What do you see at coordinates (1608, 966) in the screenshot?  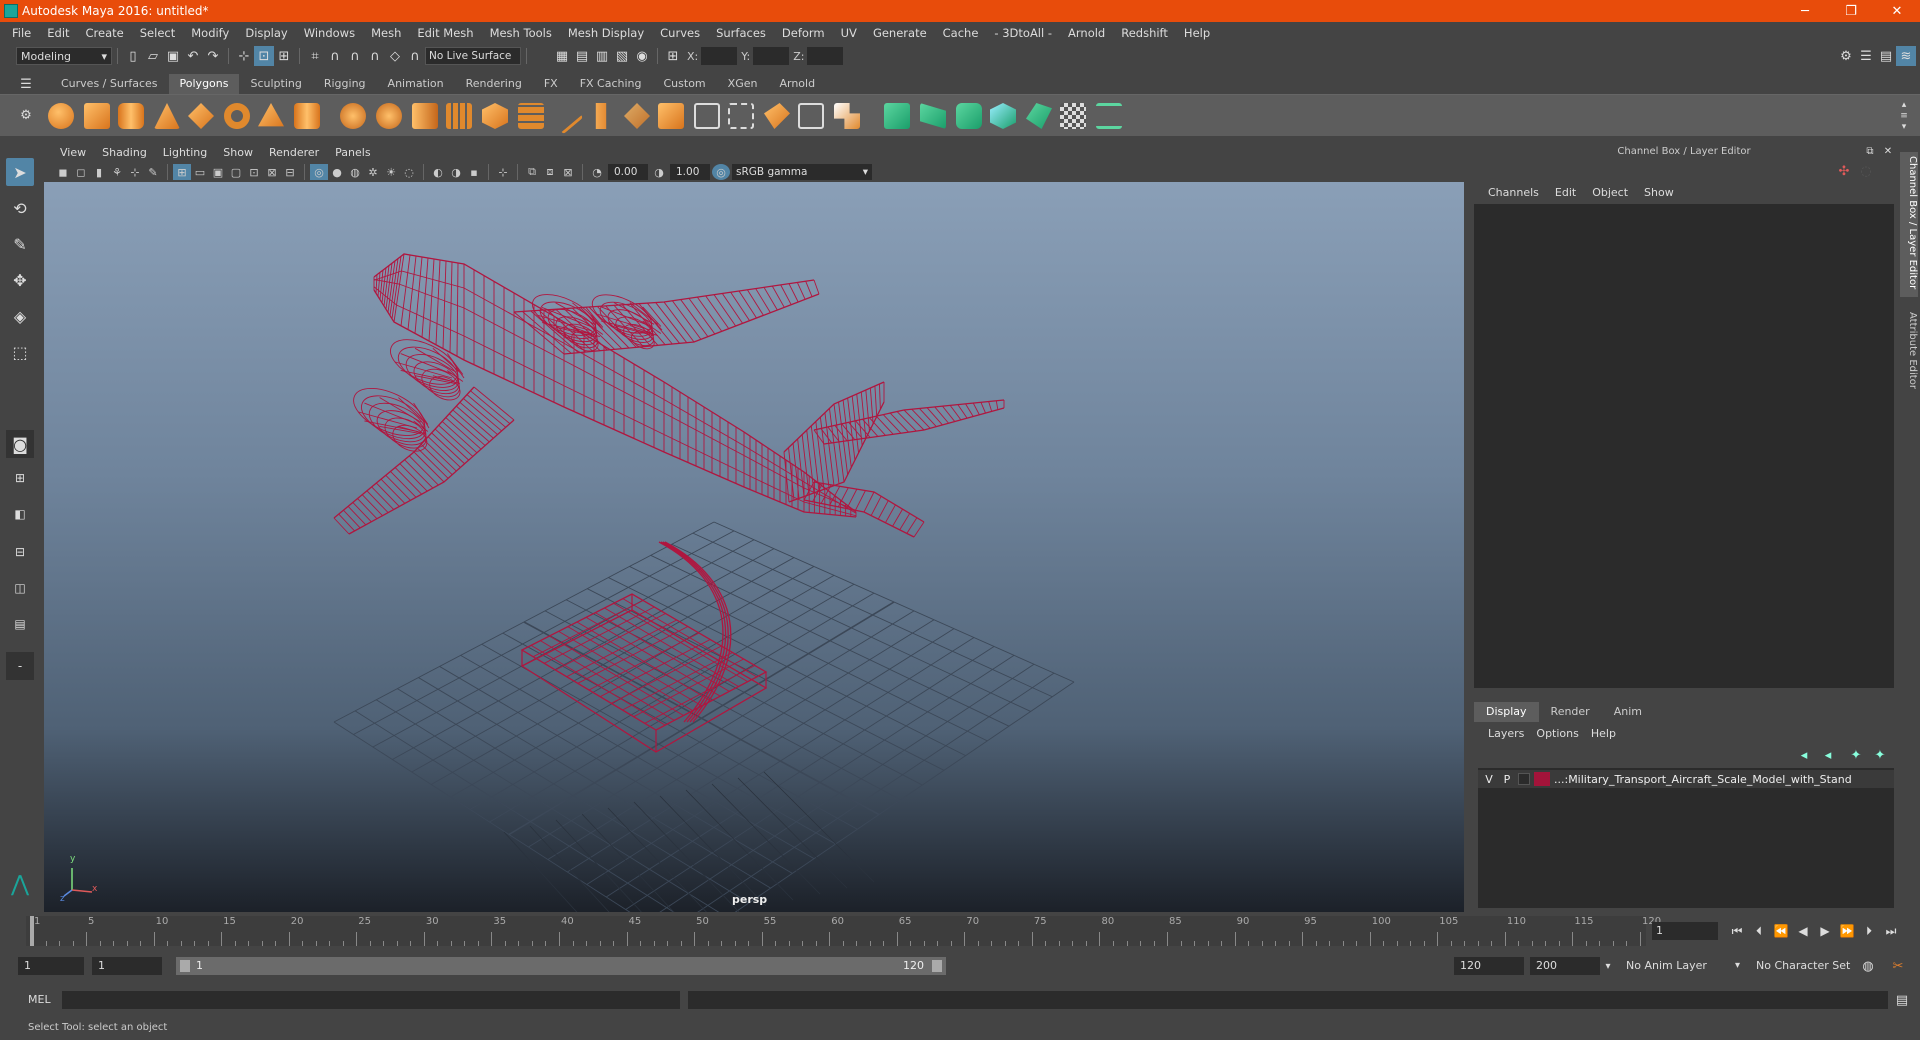 I see `chevron-down-icon: ▾` at bounding box center [1608, 966].